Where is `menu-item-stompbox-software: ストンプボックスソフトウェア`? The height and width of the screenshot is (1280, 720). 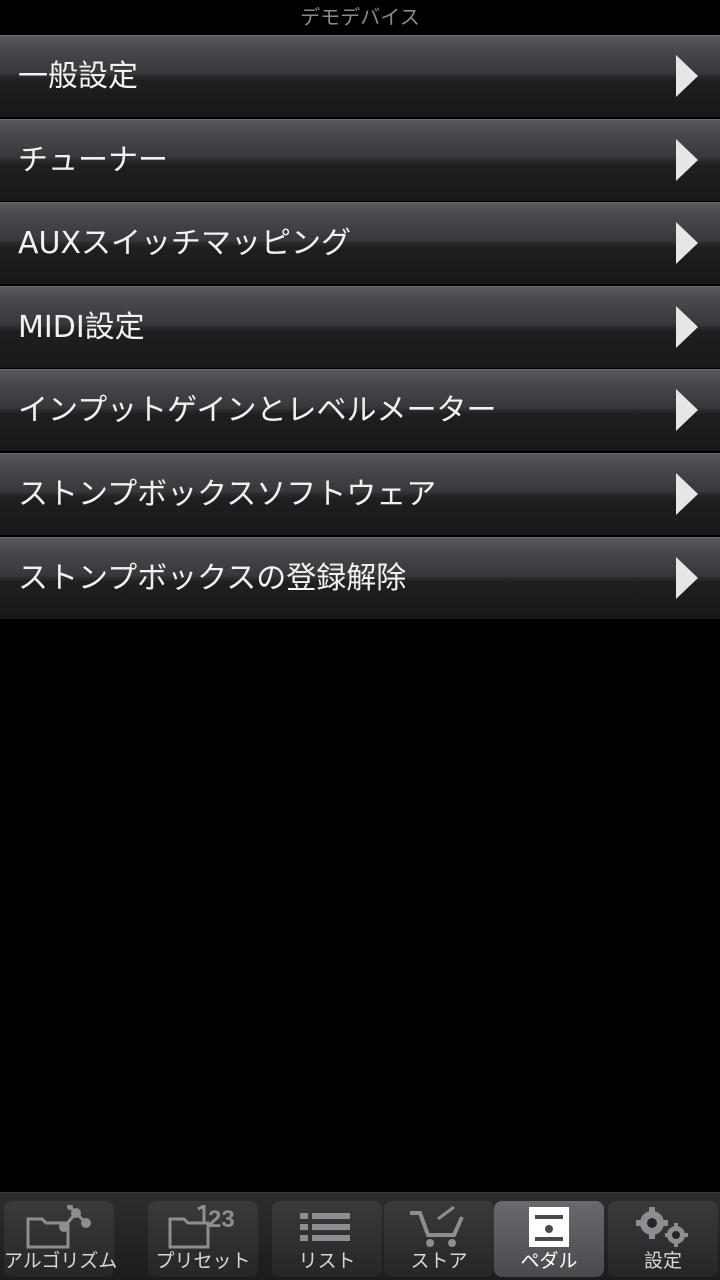 menu-item-stompbox-software: ストンプボックスソフトウェア is located at coordinates (360, 493).